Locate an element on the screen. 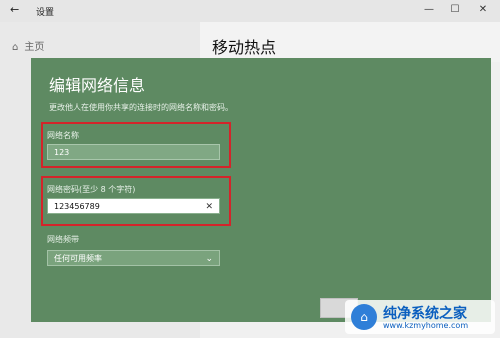 The width and height of the screenshot is (500, 338). title-bar: ← 设置 — ☐ ✕ is located at coordinates (250, 11).